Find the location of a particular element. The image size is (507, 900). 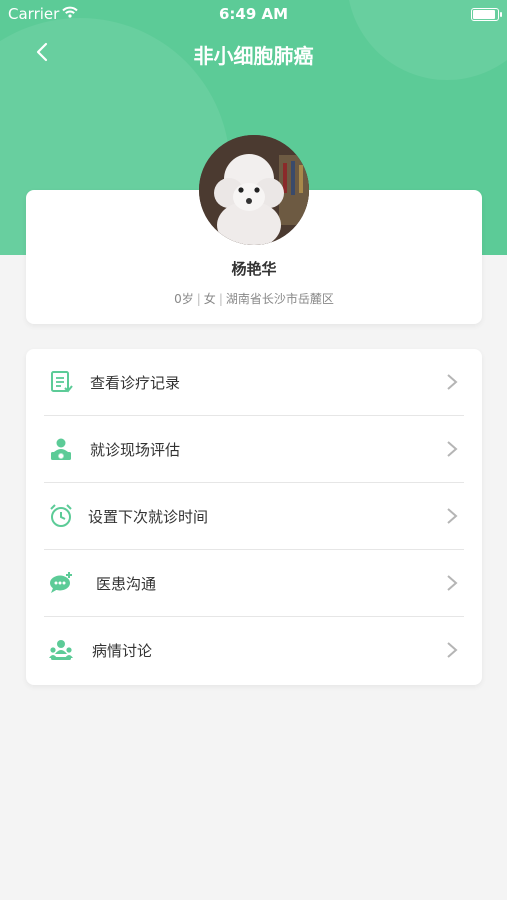

clock: 6:49 AM is located at coordinates (253, 14).